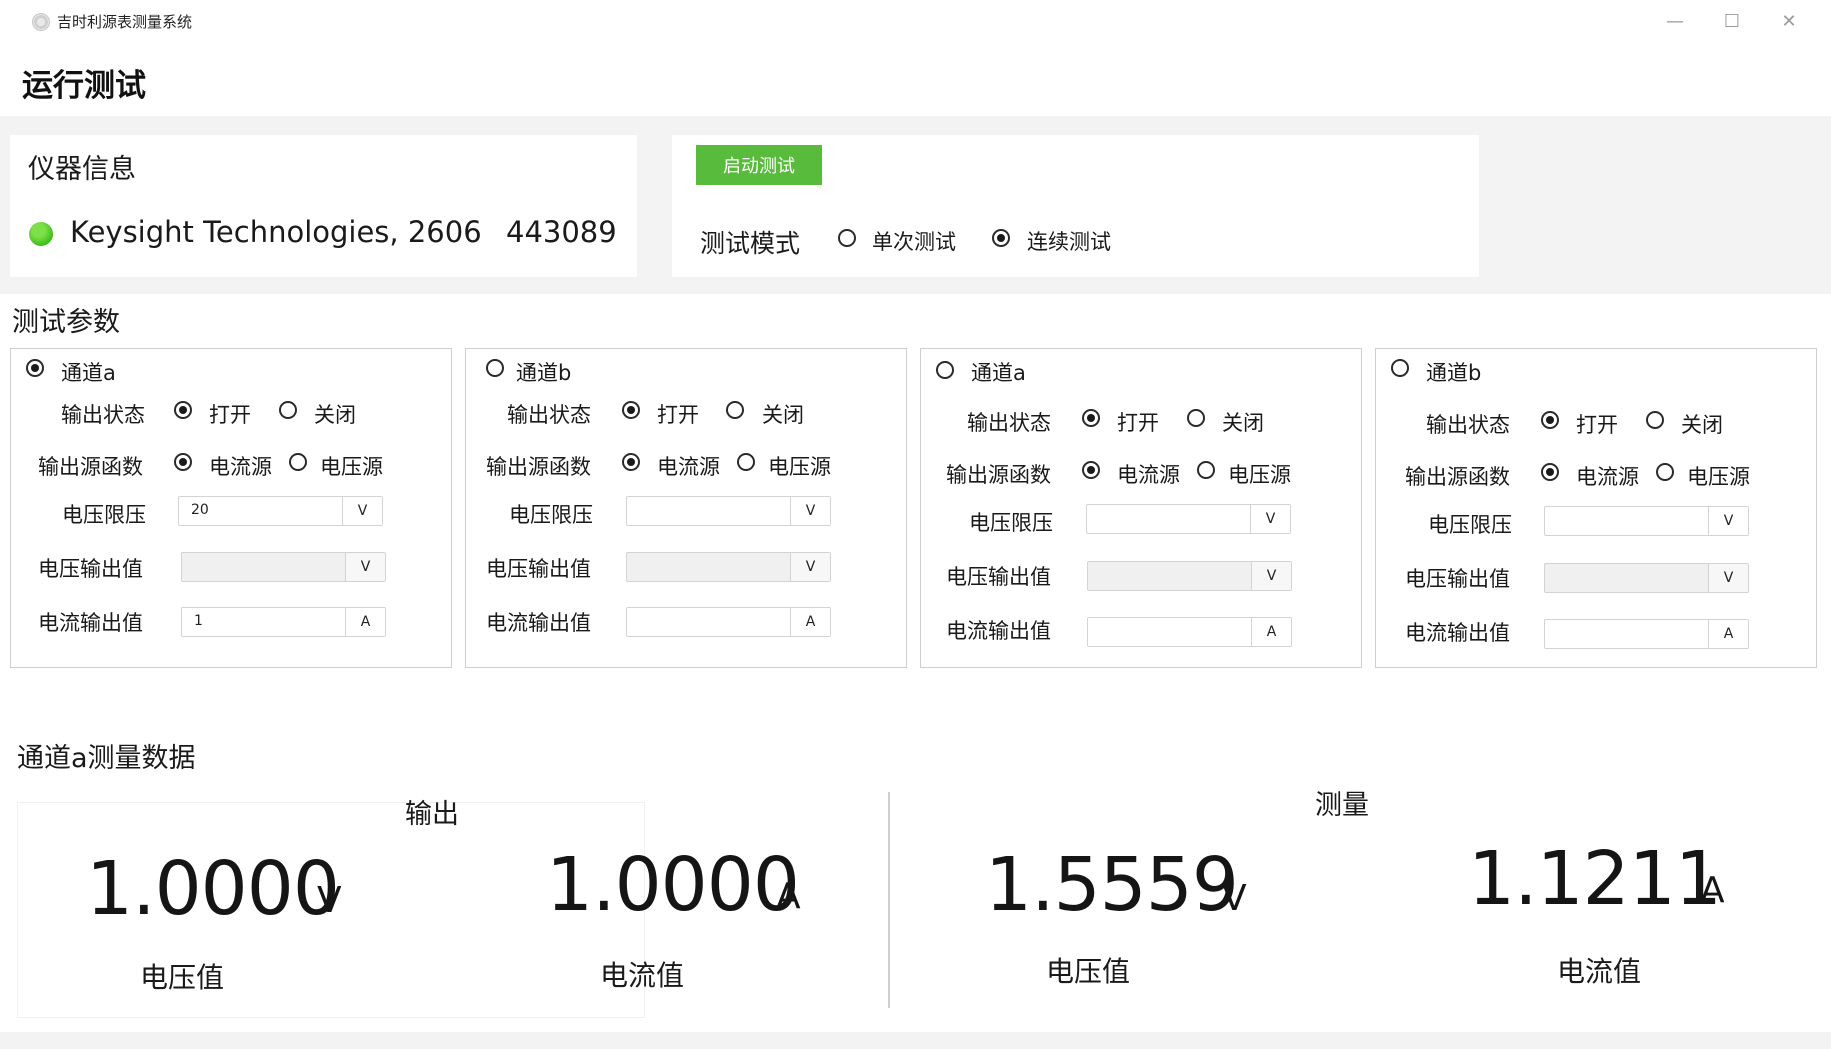  What do you see at coordinates (1712, 890) in the screenshot?
I see `measured-current-unit: A` at bounding box center [1712, 890].